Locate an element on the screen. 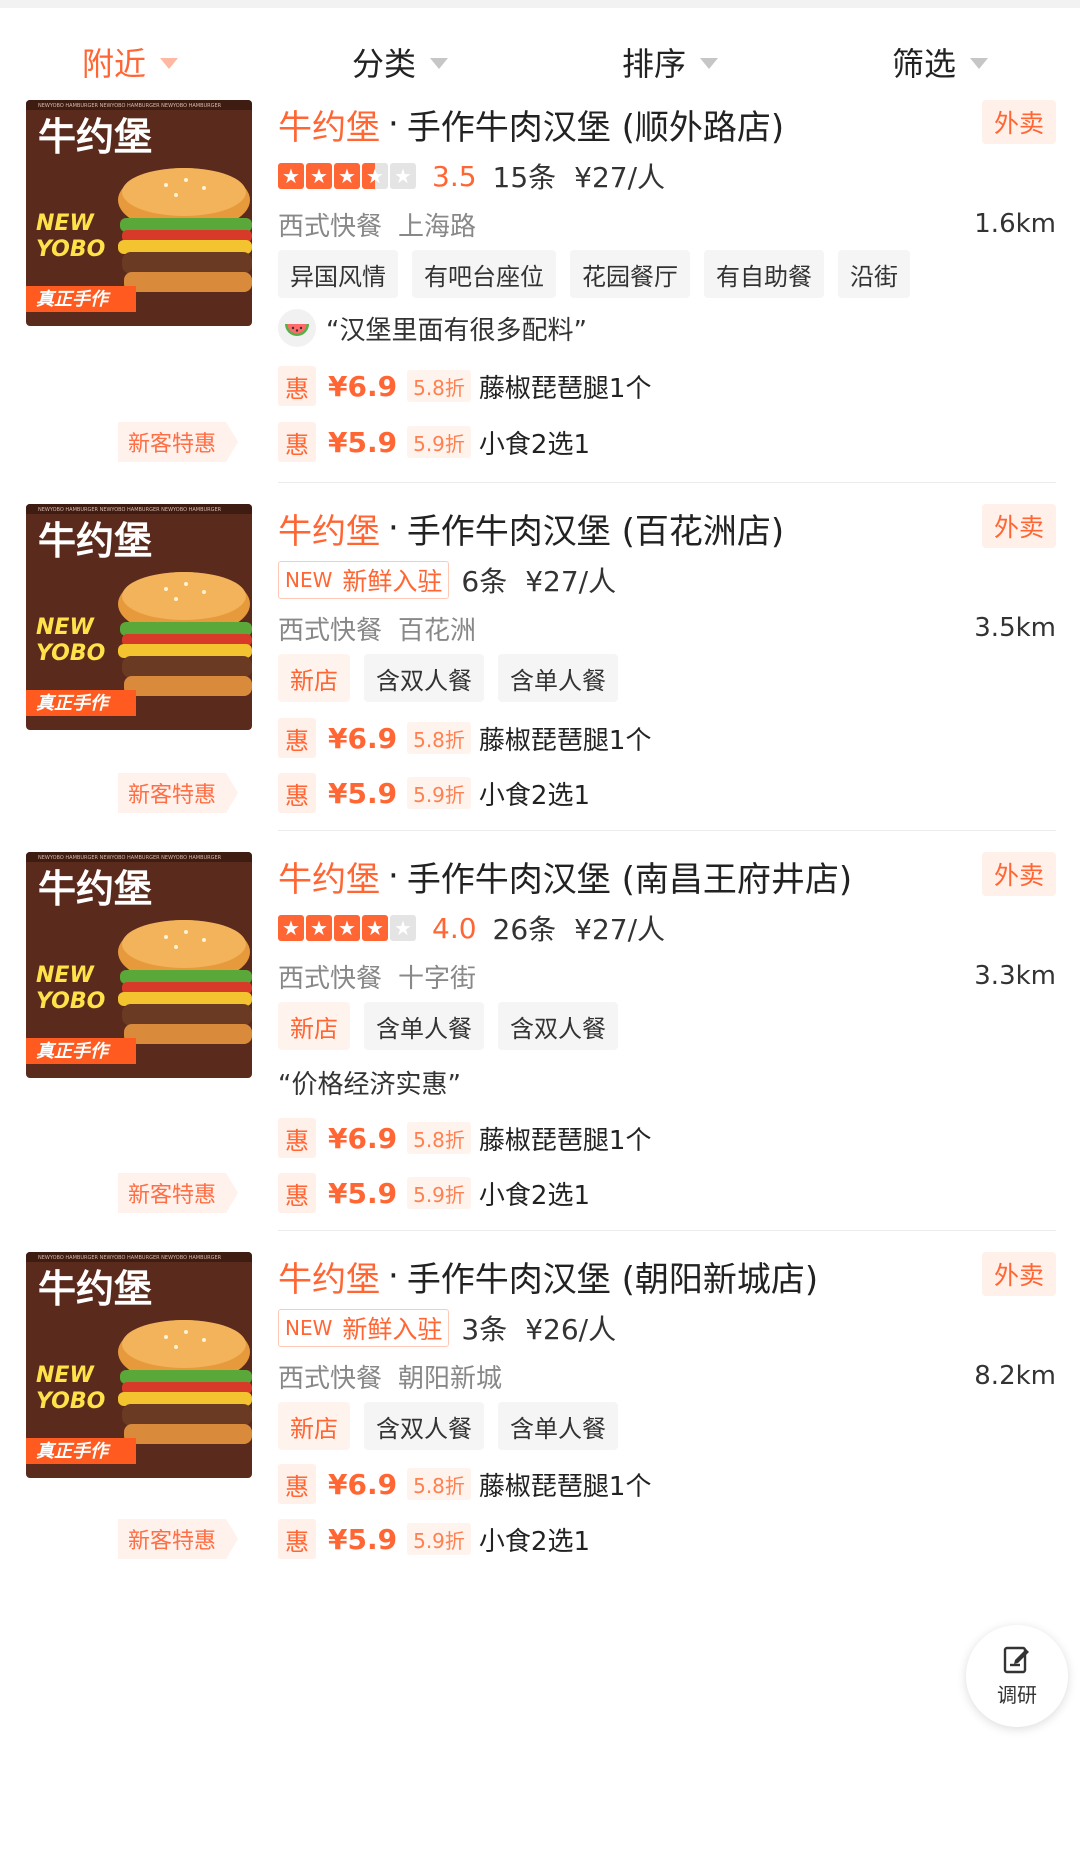 This screenshot has width=1080, height=1867. store-title: 牛约堡 · 手作牛肉汉堡 (南昌王府井店) is located at coordinates (565, 876).